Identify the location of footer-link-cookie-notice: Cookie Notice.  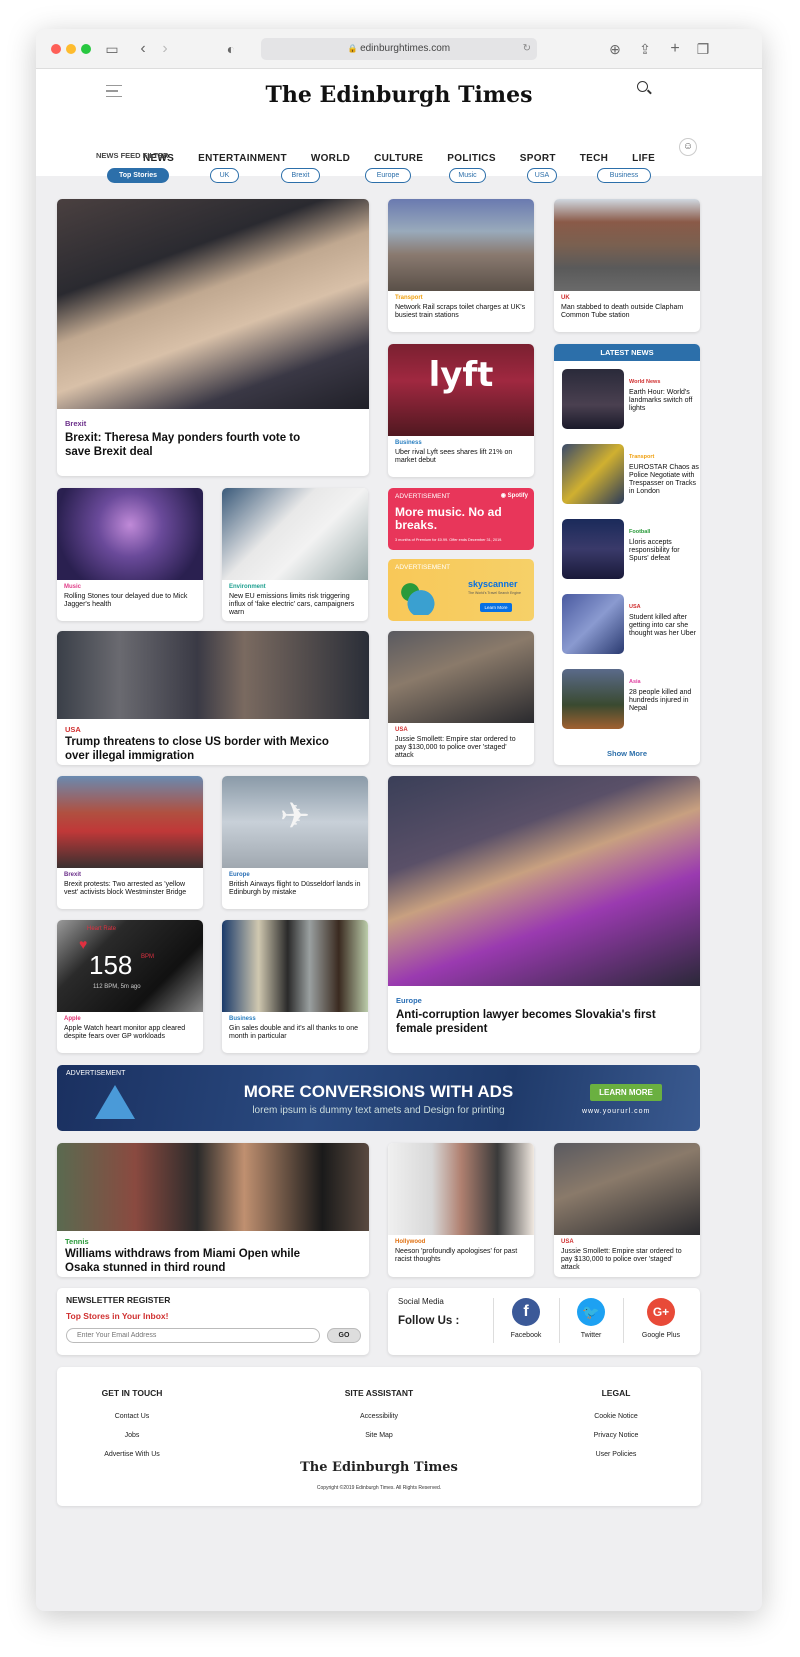
(616, 1416).